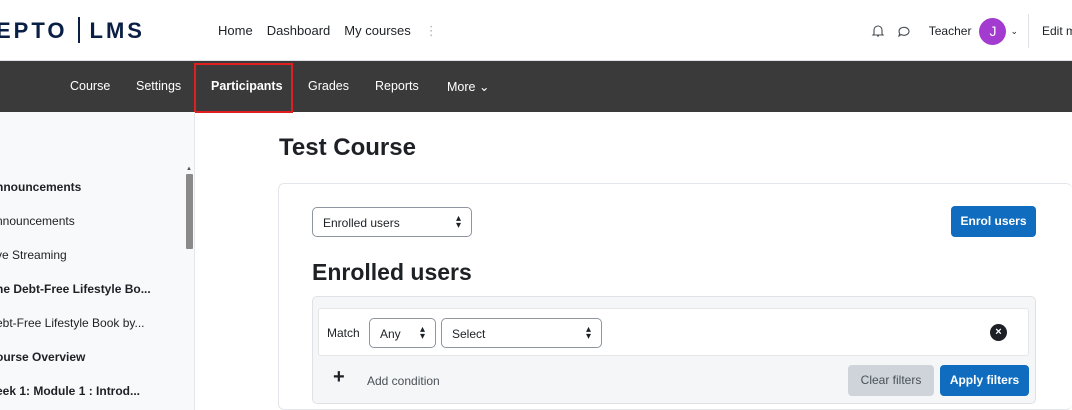 Image resolution: width=1072 pixels, height=410 pixels. I want to click on primary-nav: Home Dashboard My courses ⋮, so click(328, 31).